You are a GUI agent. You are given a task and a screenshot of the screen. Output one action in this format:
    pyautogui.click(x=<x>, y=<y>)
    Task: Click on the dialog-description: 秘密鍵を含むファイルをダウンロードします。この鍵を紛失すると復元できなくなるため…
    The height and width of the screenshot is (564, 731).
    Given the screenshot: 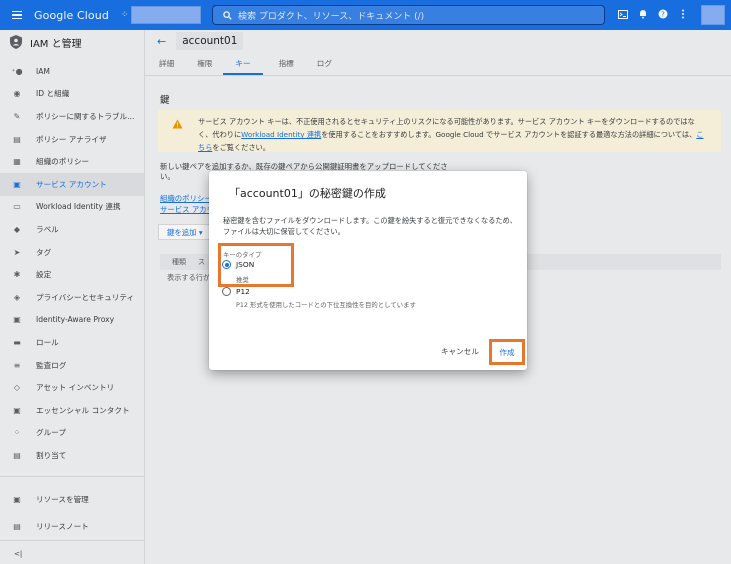 What is the action you would take?
    pyautogui.click(x=370, y=226)
    